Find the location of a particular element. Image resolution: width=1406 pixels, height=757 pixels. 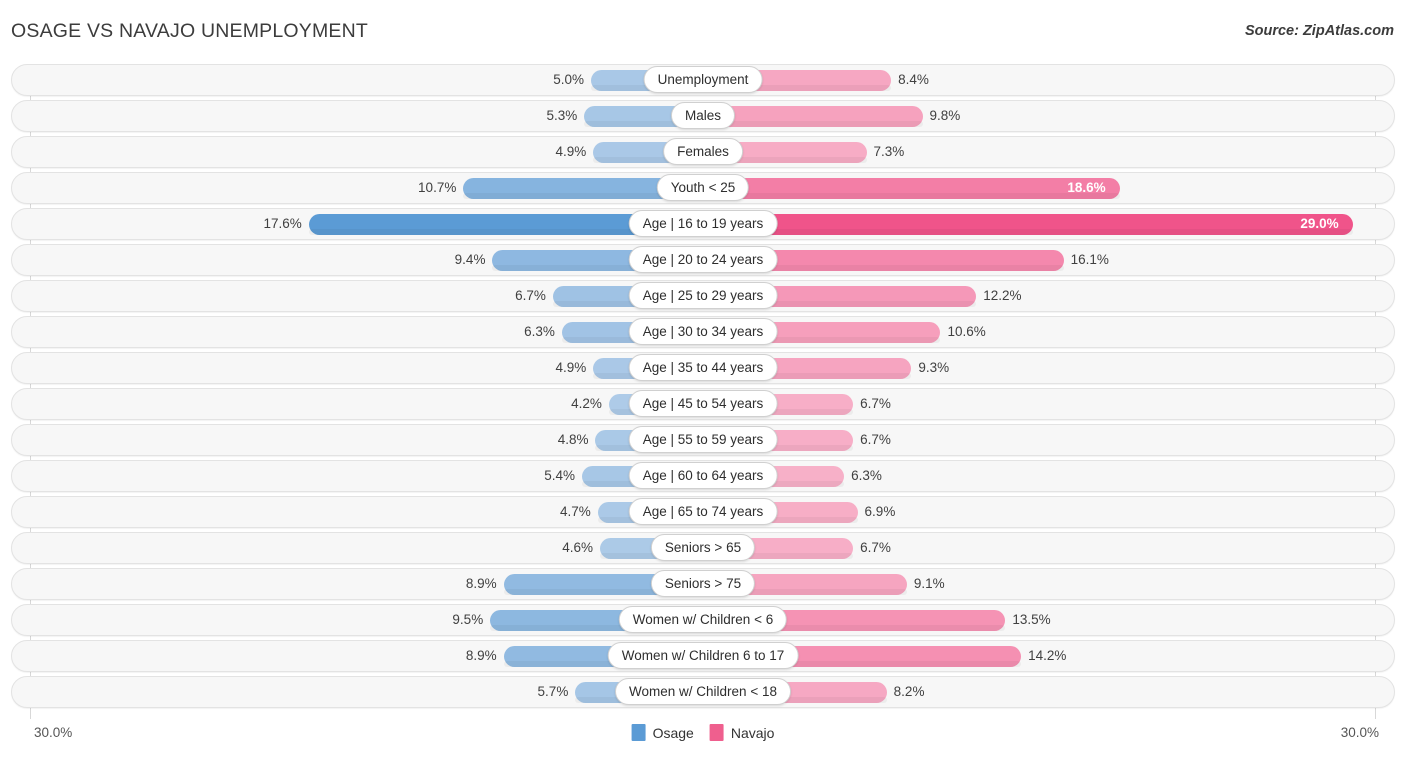

bar-row: 5.4% 6.3% Age | 60 to 64 years is located at coordinates (703, 476).